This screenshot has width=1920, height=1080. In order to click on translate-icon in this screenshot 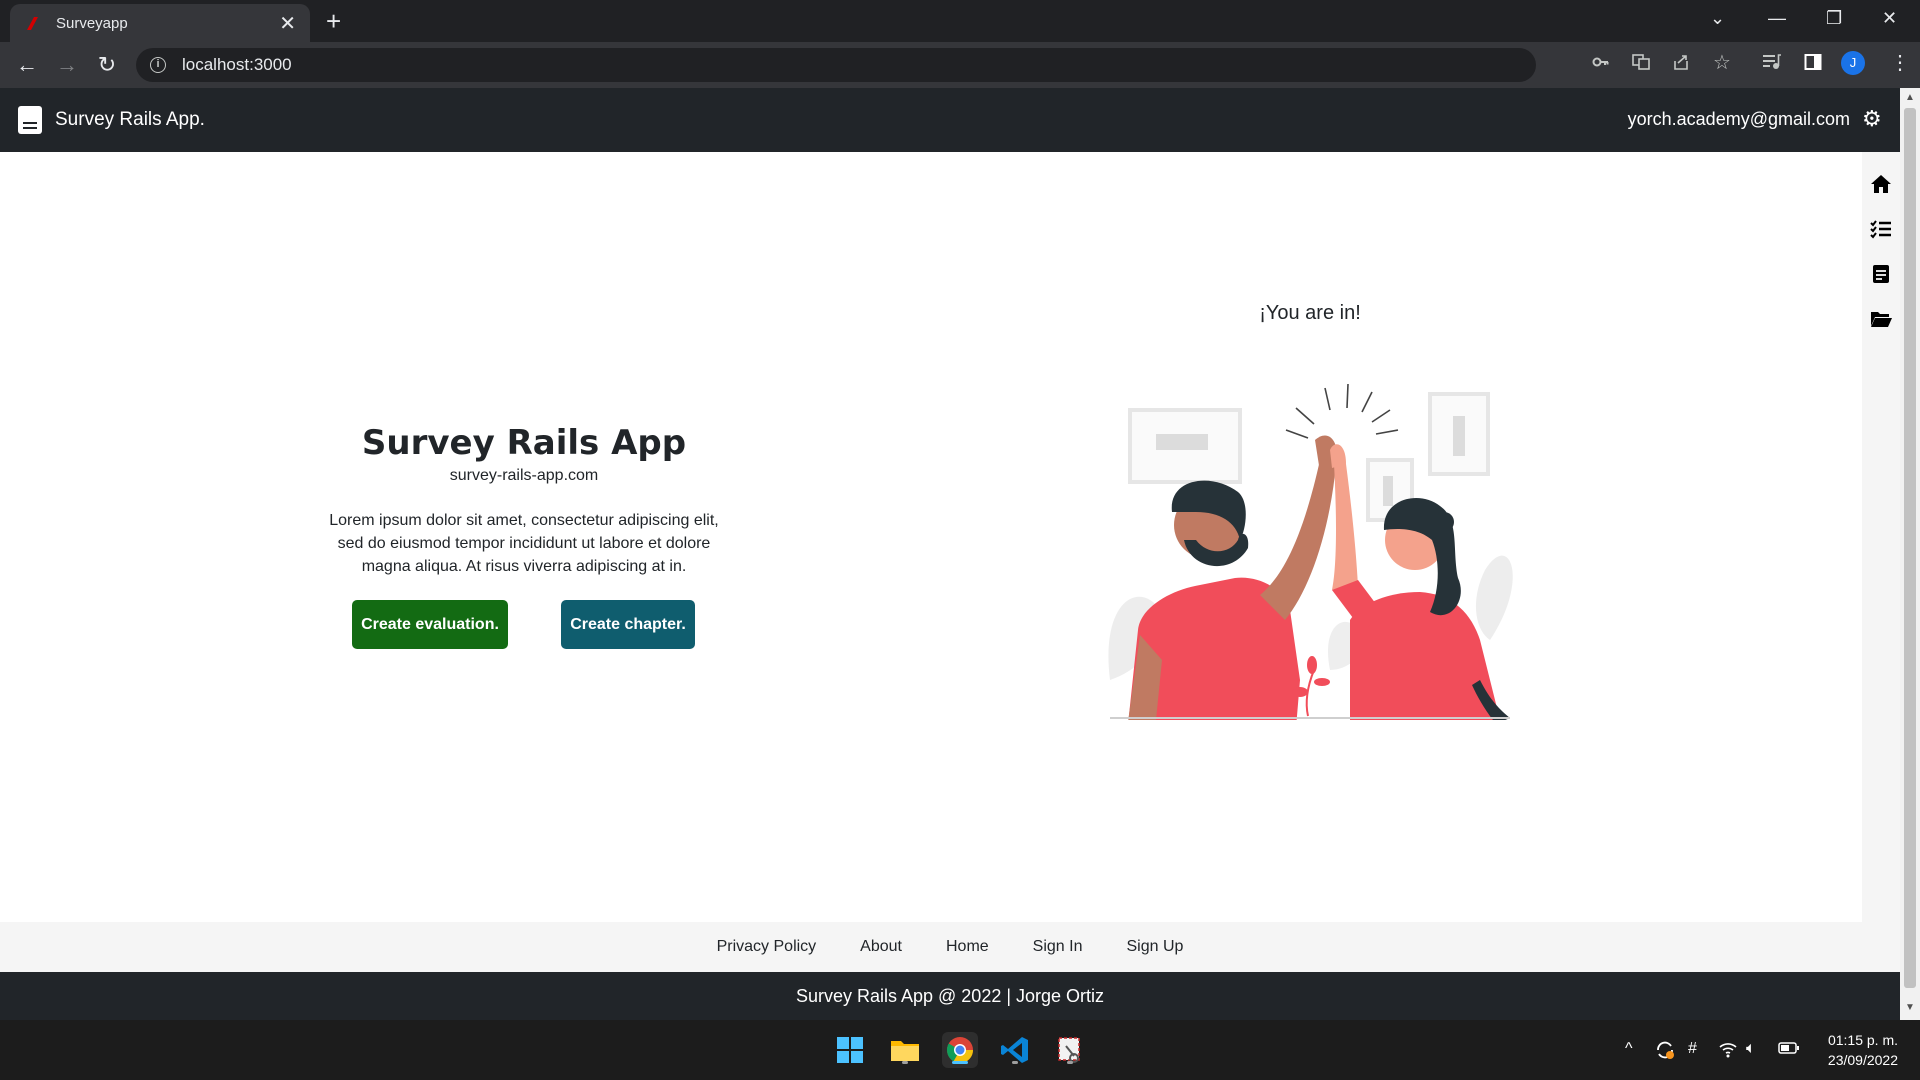, I will do `click(1641, 62)`.